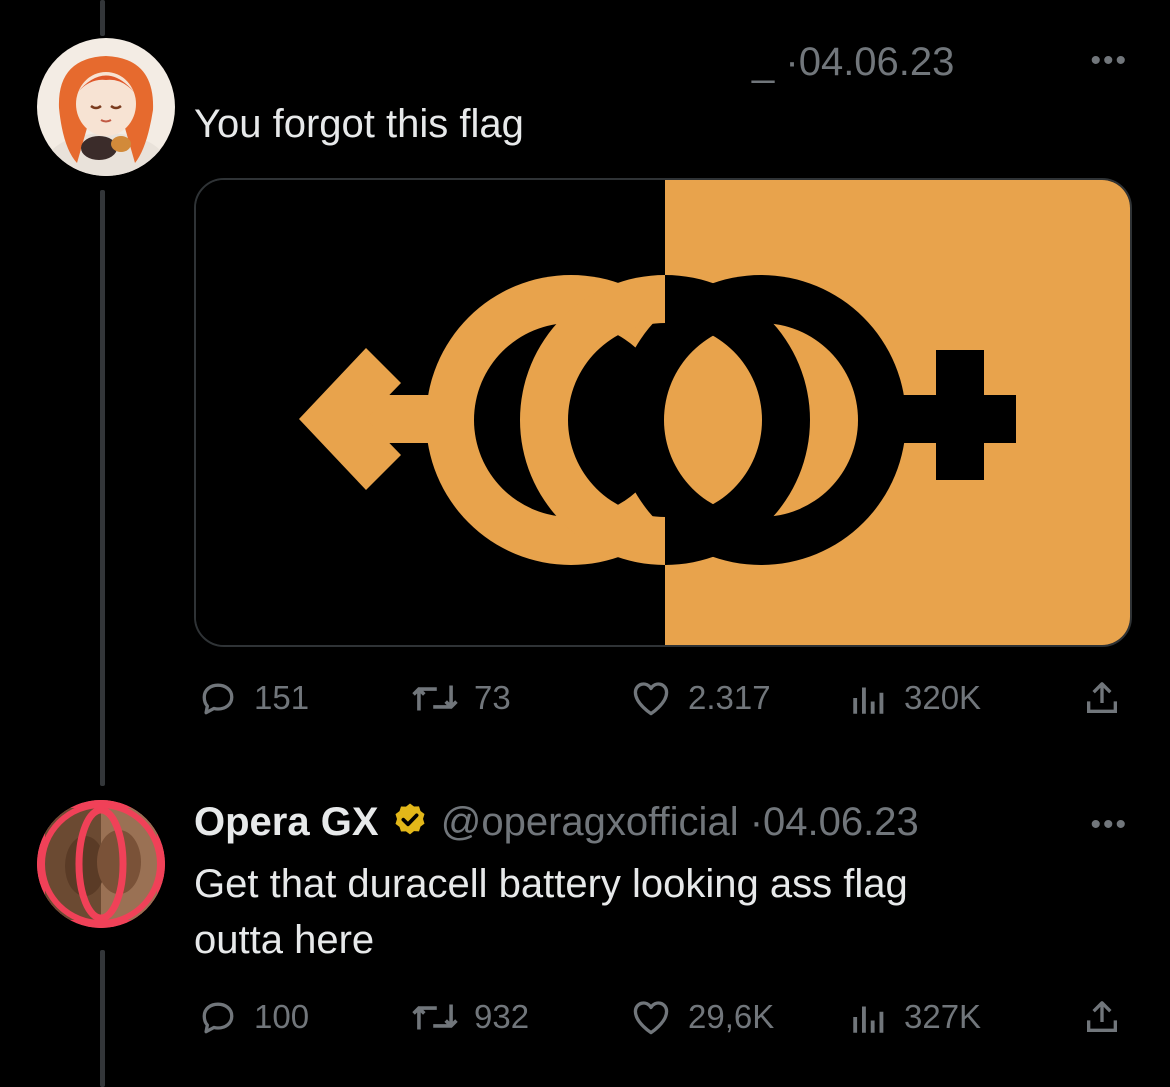 This screenshot has width=1170, height=1087. Describe the element at coordinates (731, 1016) in the screenshot. I see `like-count: 29,6K` at that location.